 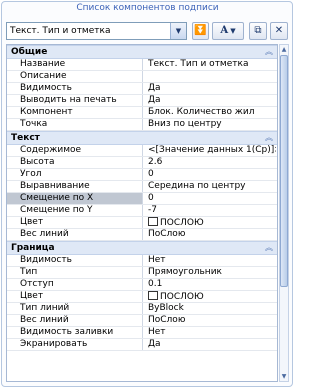 I want to click on property-name: Угол, so click(x=75, y=174).